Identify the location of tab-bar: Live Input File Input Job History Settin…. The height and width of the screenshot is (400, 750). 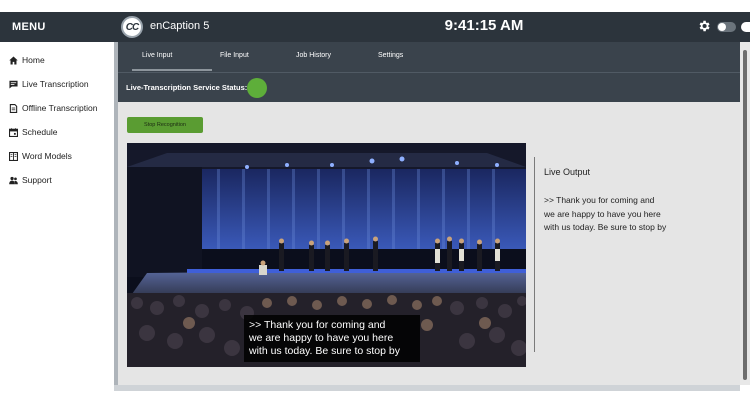
(429, 57).